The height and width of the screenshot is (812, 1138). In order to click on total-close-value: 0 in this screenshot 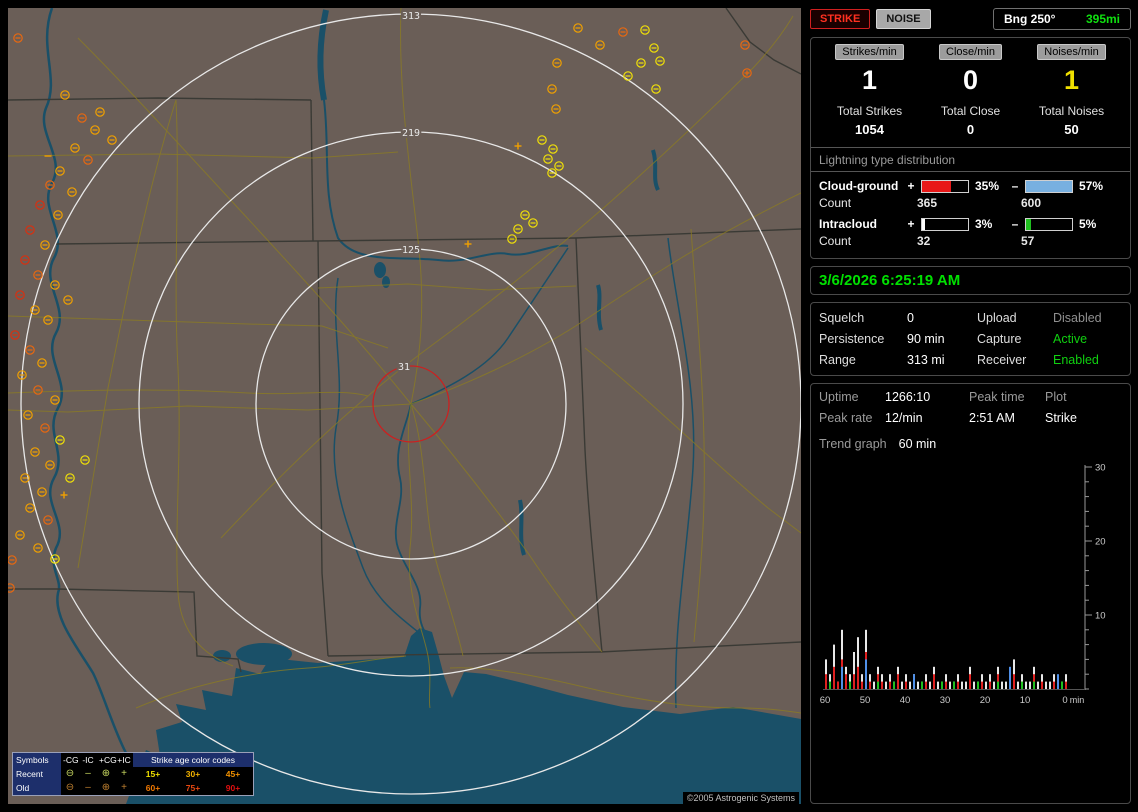, I will do `click(970, 129)`.